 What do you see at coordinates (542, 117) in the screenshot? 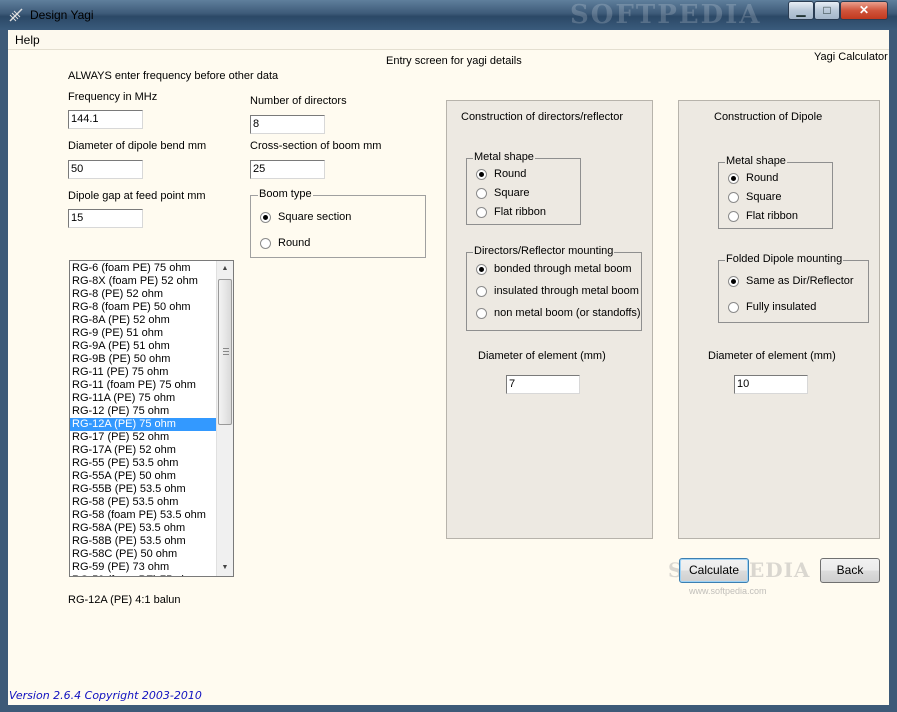
I see `directors-panel-title: Construction of directors/reflector` at bounding box center [542, 117].